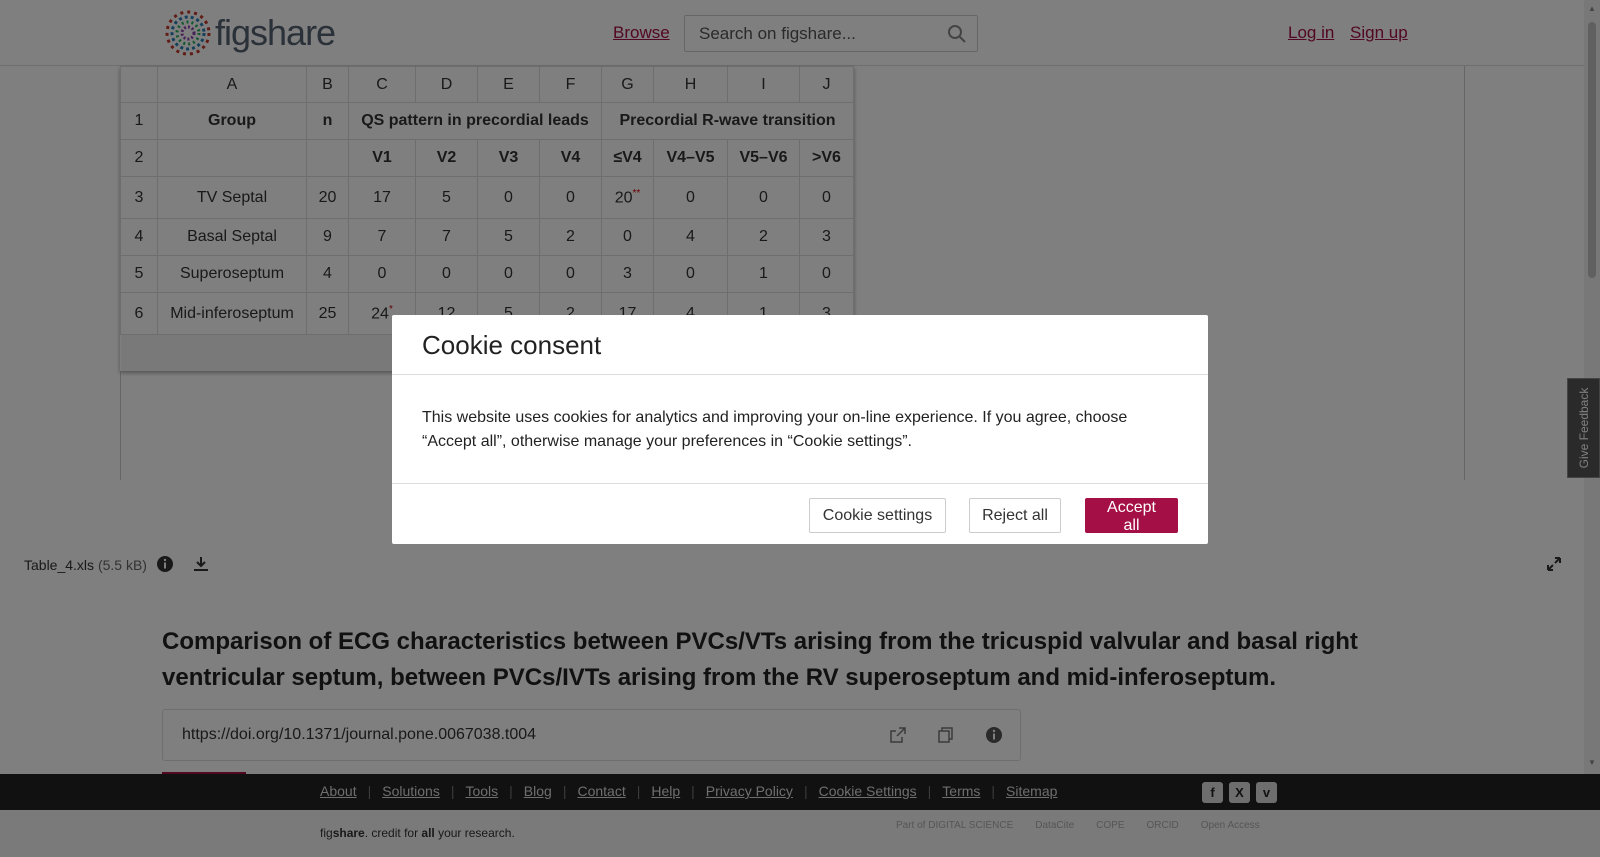 This screenshot has height=857, width=1600. What do you see at coordinates (877, 515) in the screenshot?
I see `cookie-settings-button: Cookie settings` at bounding box center [877, 515].